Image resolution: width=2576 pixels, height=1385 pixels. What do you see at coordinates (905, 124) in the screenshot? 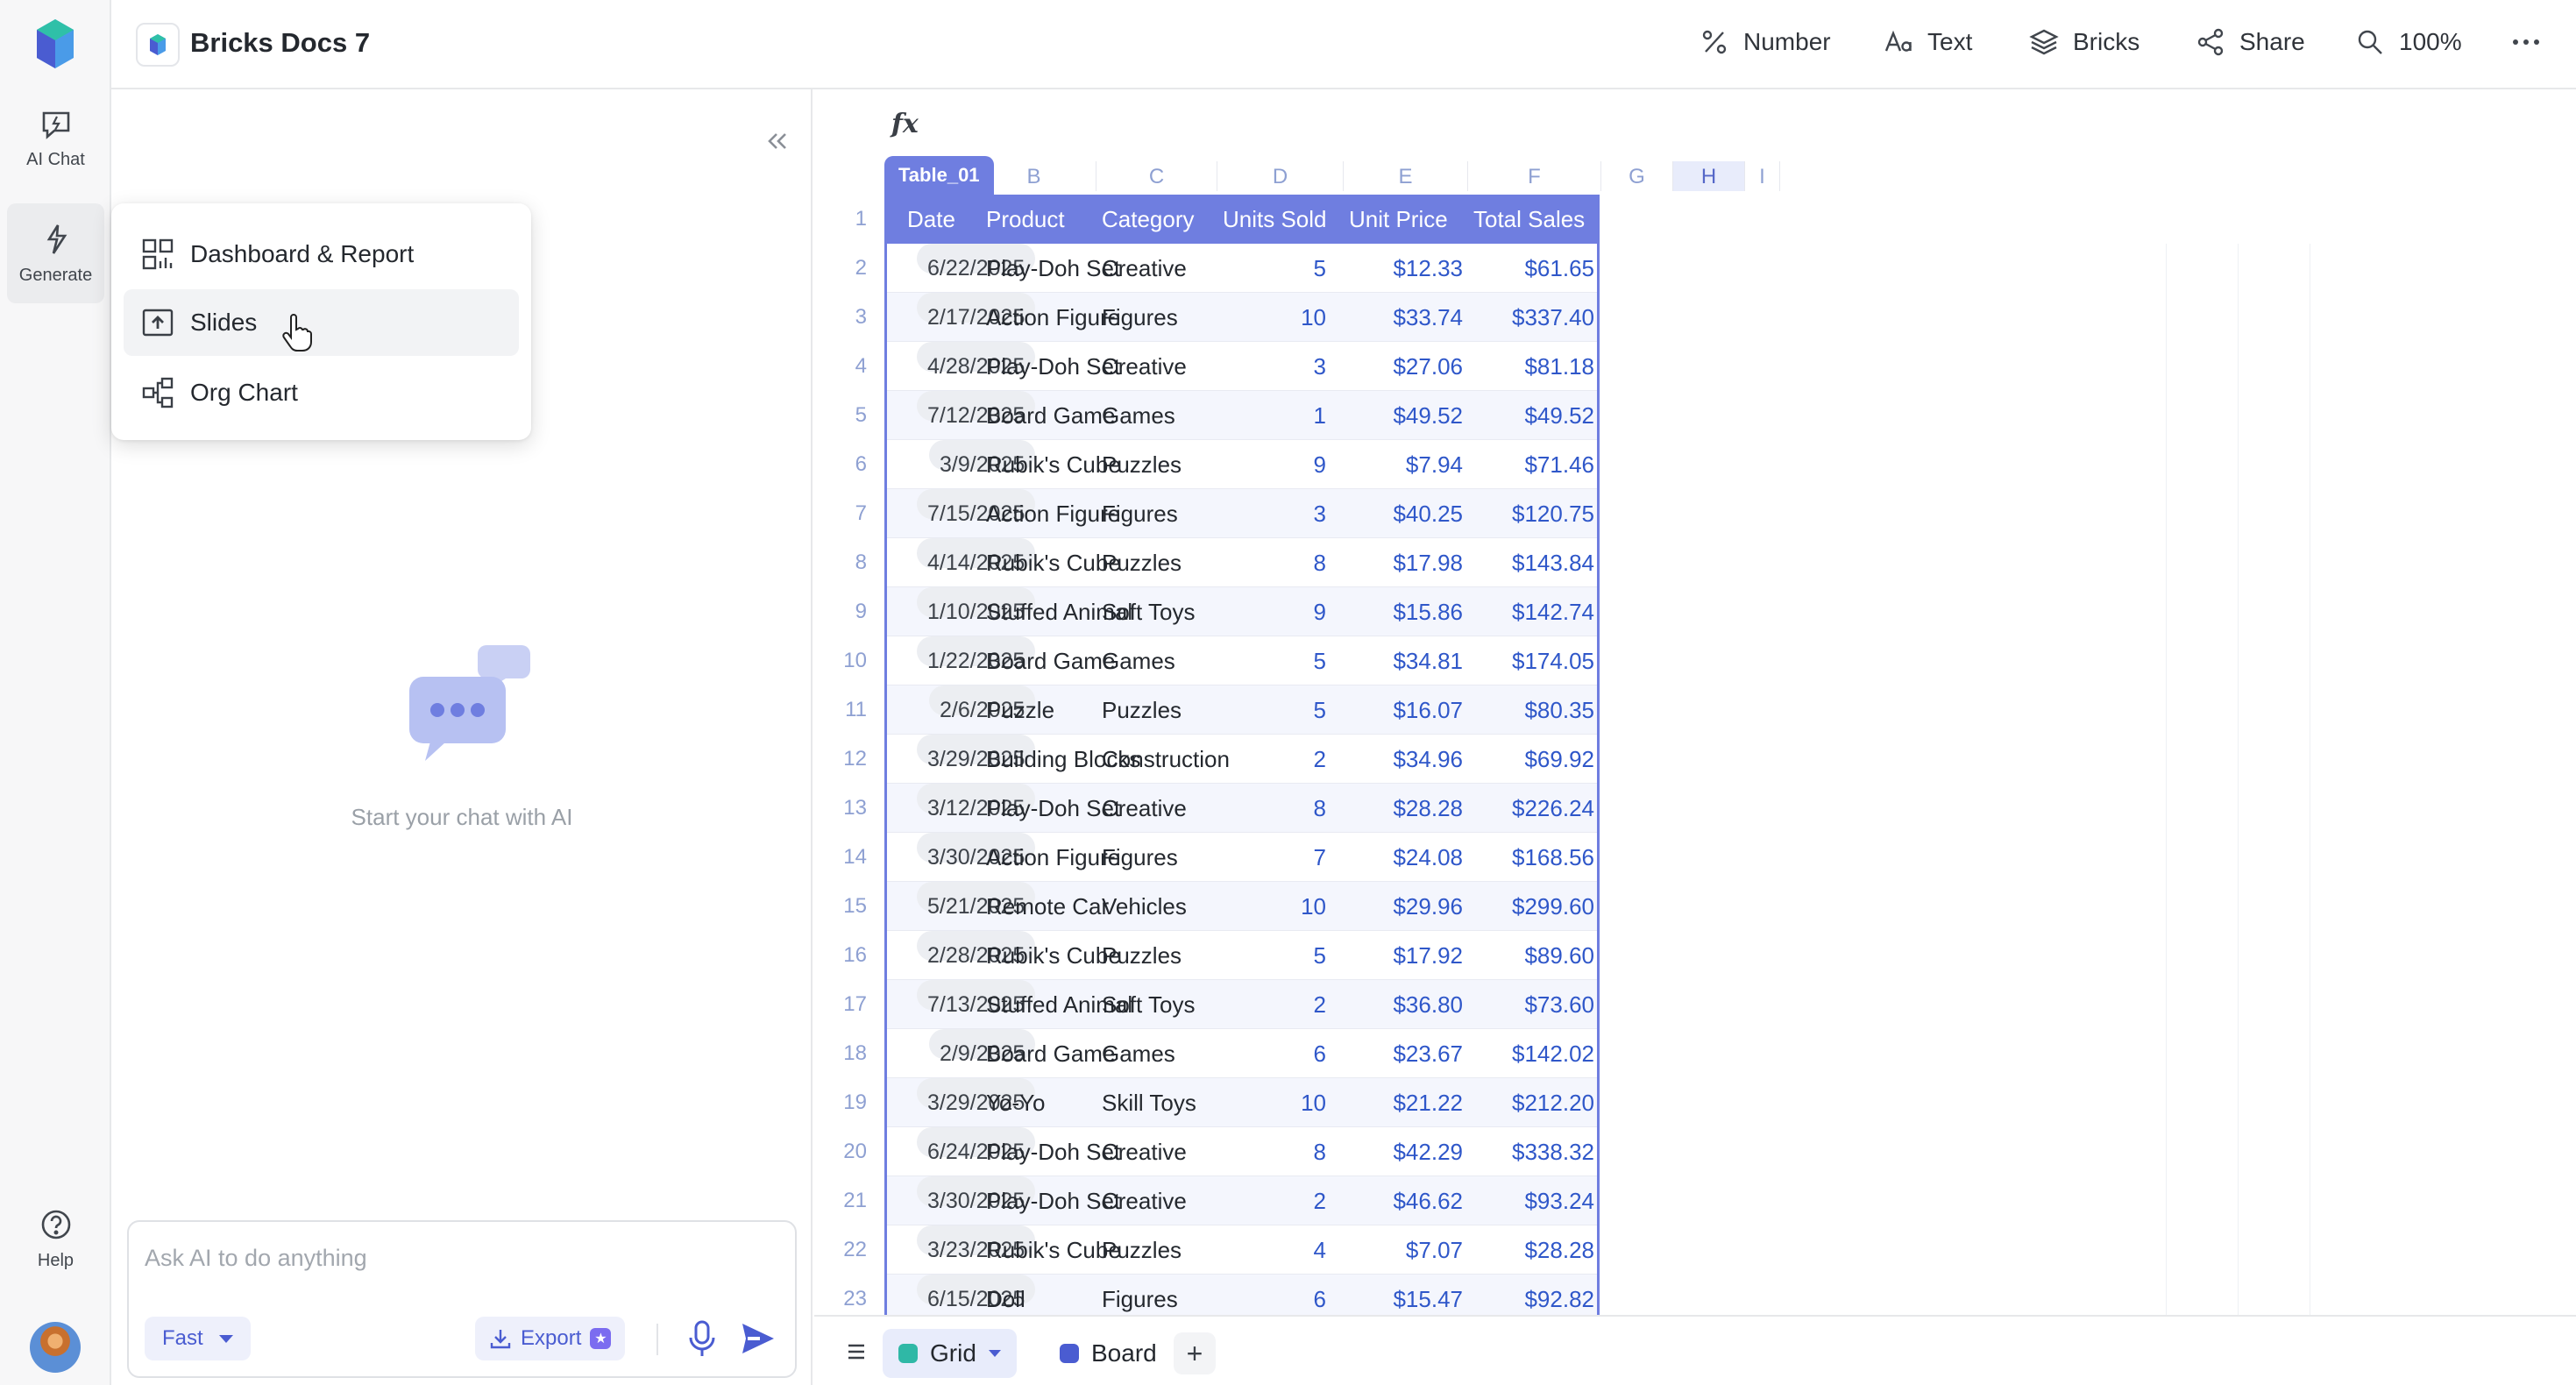
I see `formula-icon: fx` at bounding box center [905, 124].